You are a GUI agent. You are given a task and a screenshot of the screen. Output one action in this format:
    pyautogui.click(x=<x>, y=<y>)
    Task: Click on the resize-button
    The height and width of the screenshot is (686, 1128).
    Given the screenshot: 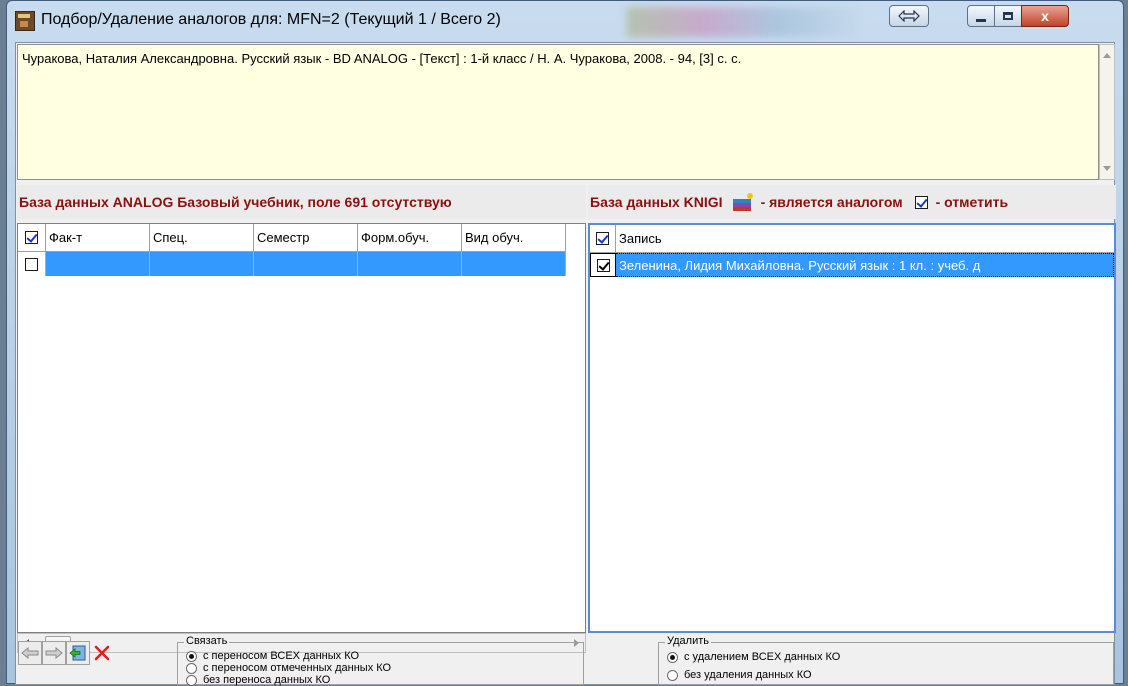 What is the action you would take?
    pyautogui.click(x=909, y=16)
    